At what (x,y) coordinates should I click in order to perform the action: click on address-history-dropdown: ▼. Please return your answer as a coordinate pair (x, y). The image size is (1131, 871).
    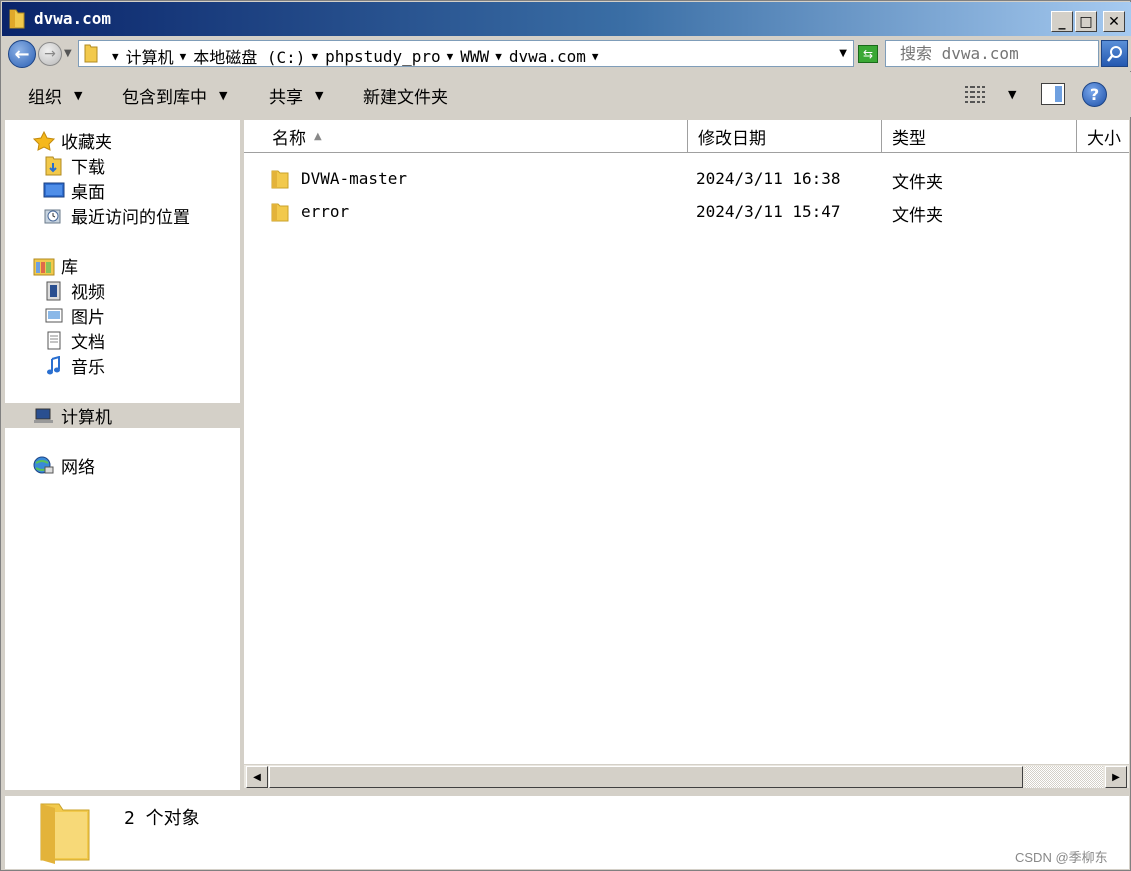
    Looking at the image, I should click on (843, 53).